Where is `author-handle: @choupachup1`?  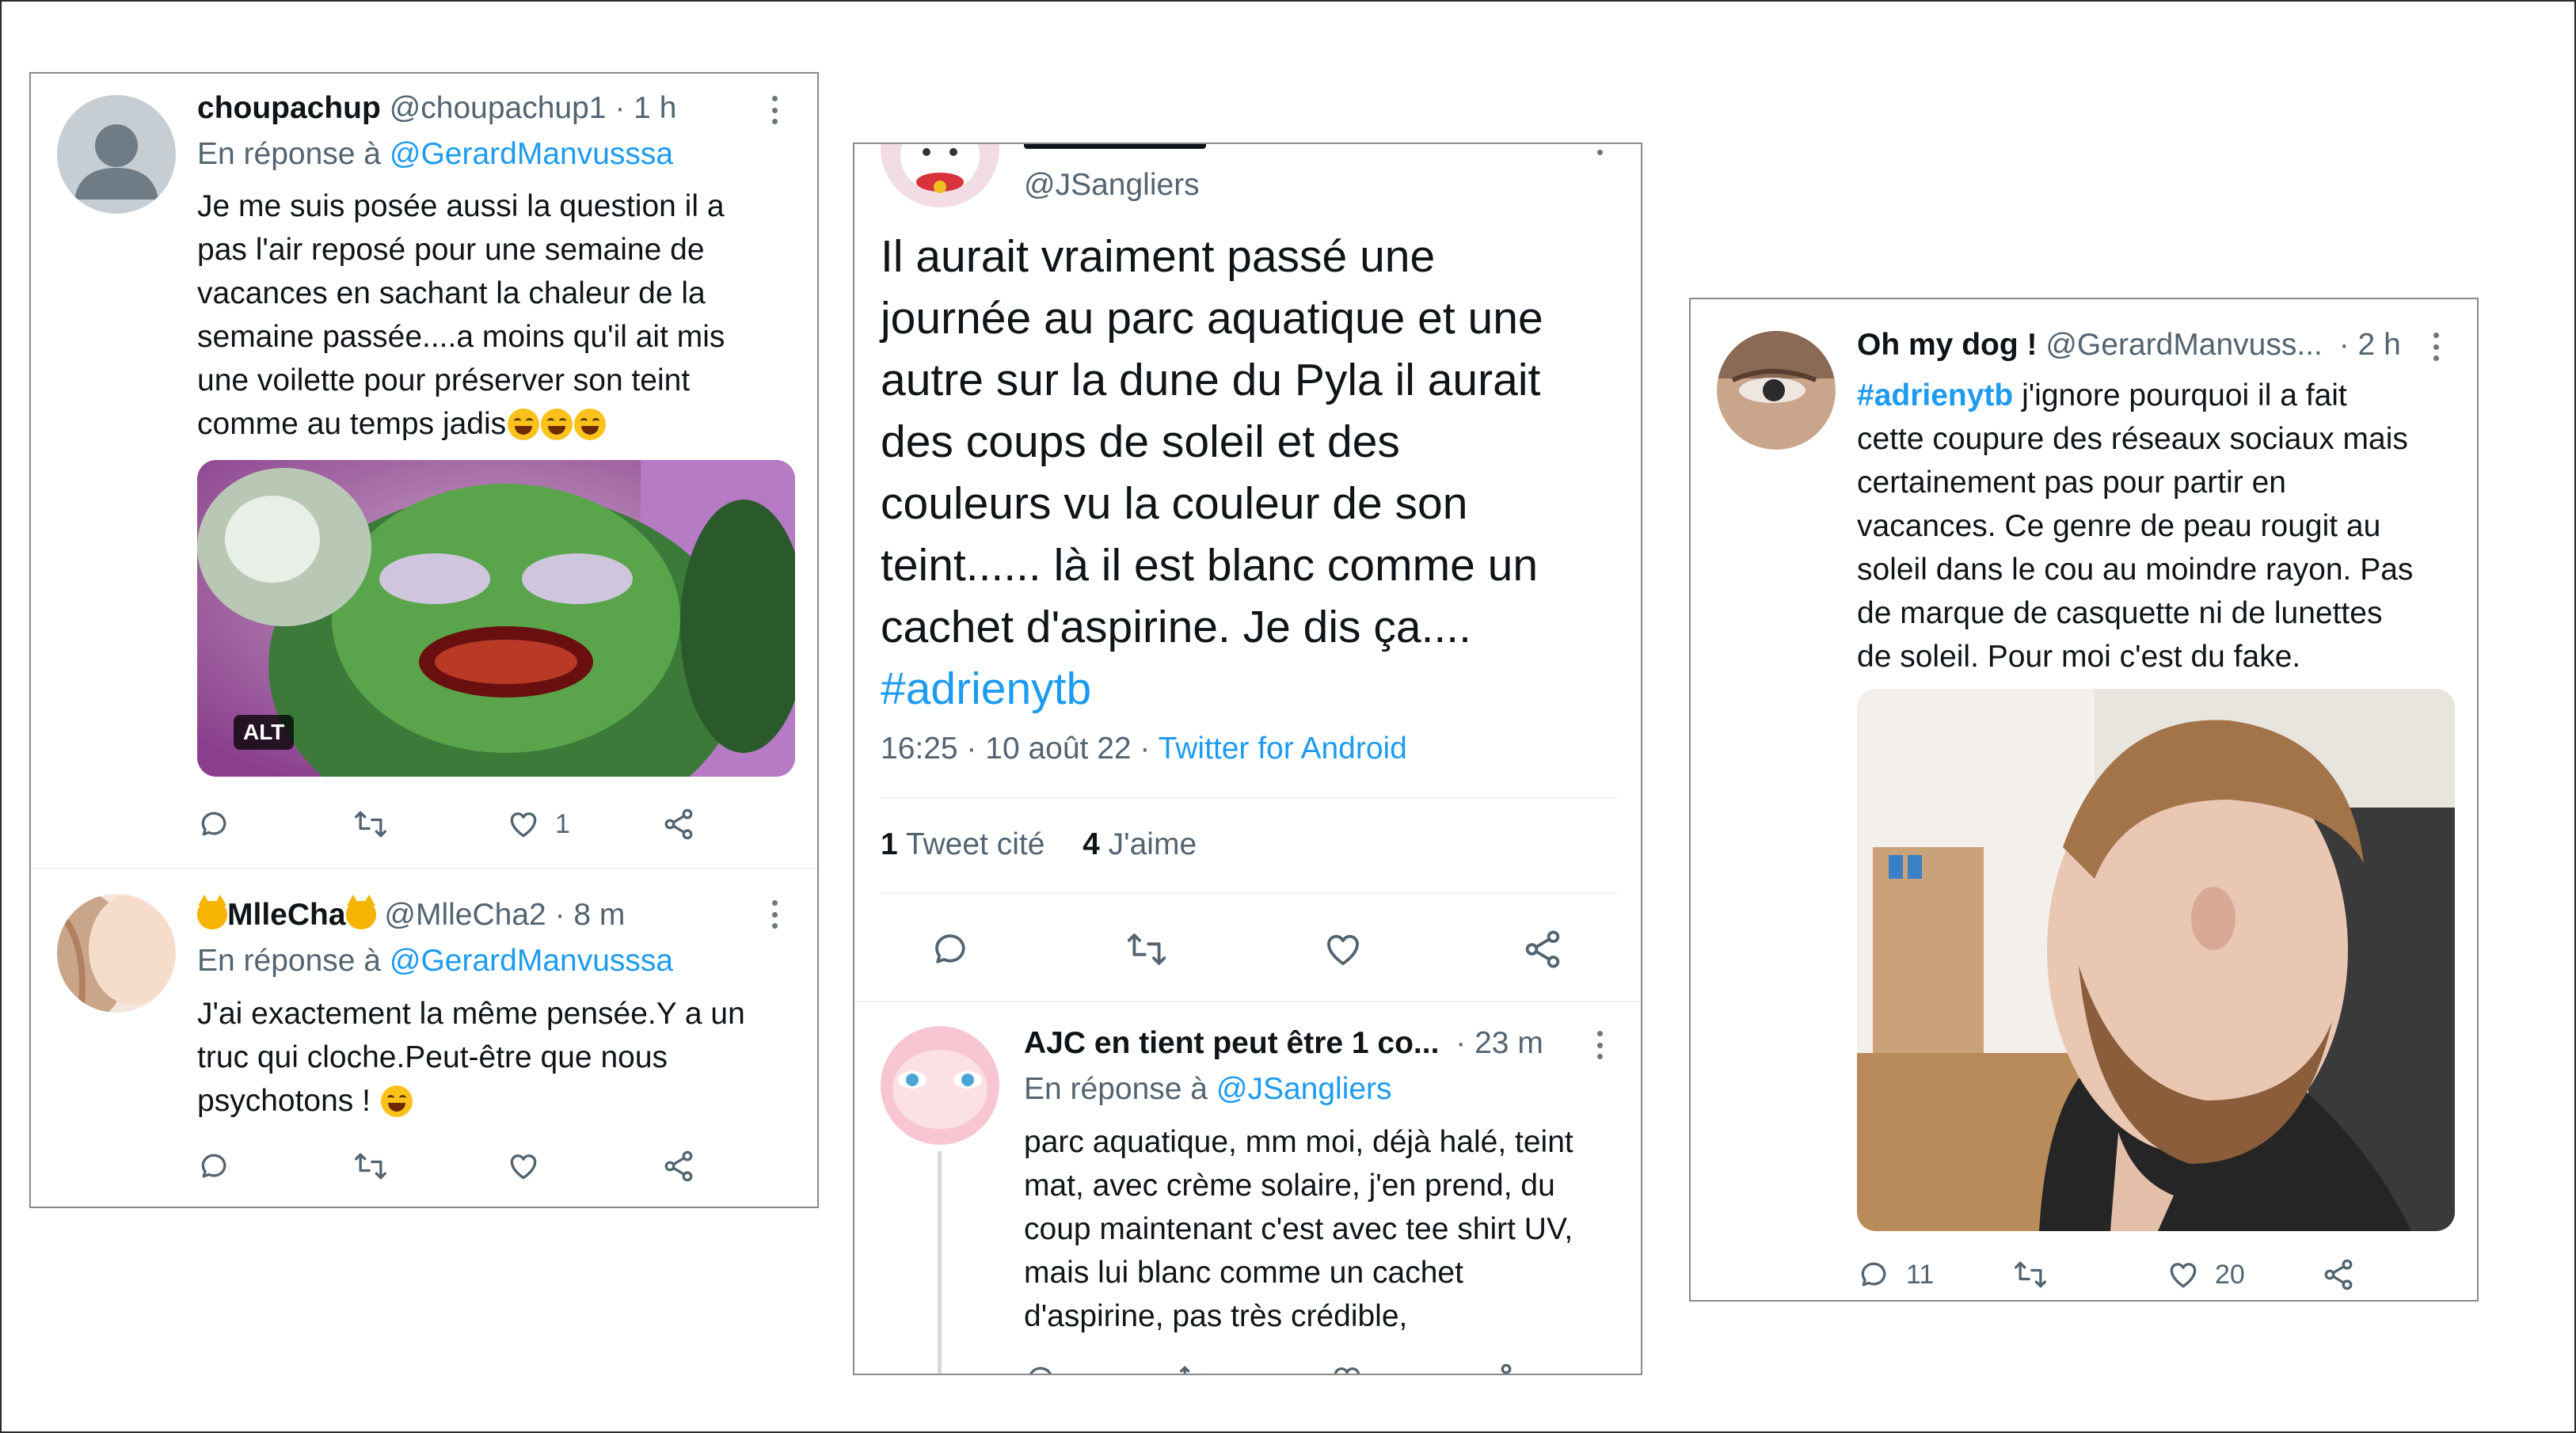
author-handle: @choupachup1 is located at coordinates (498, 108).